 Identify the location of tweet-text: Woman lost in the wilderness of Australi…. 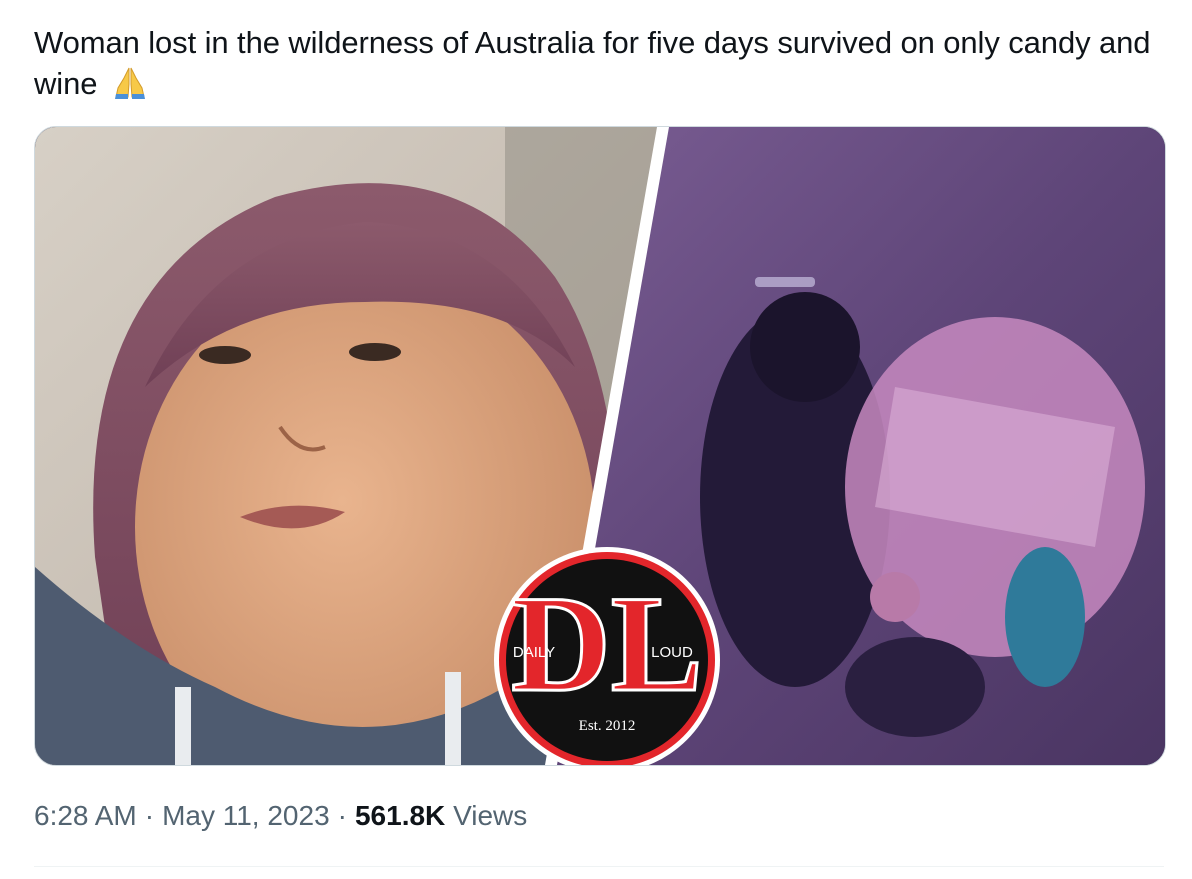
(599, 66).